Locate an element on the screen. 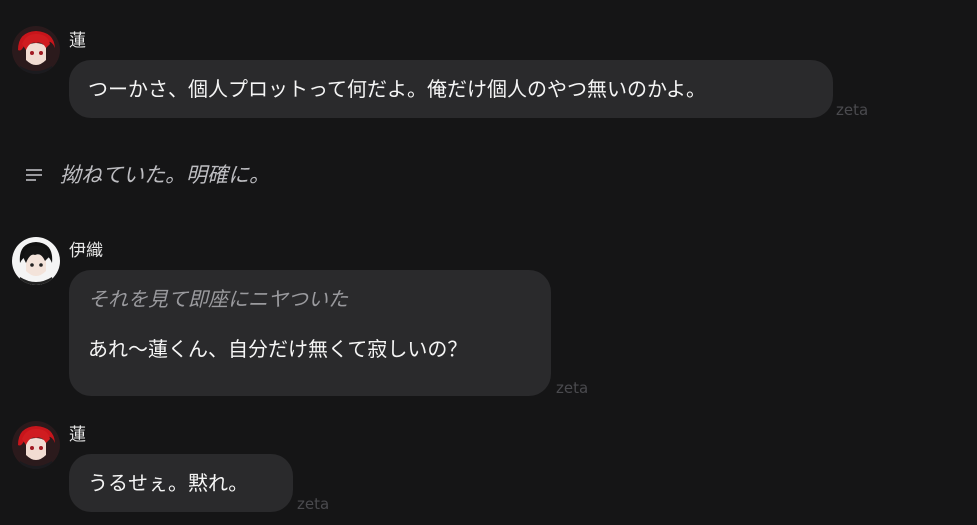 This screenshot has width=977, height=525. message-text: あれ〜蓮くん、自分だけ無くて寂しいの？ is located at coordinates (278, 349).